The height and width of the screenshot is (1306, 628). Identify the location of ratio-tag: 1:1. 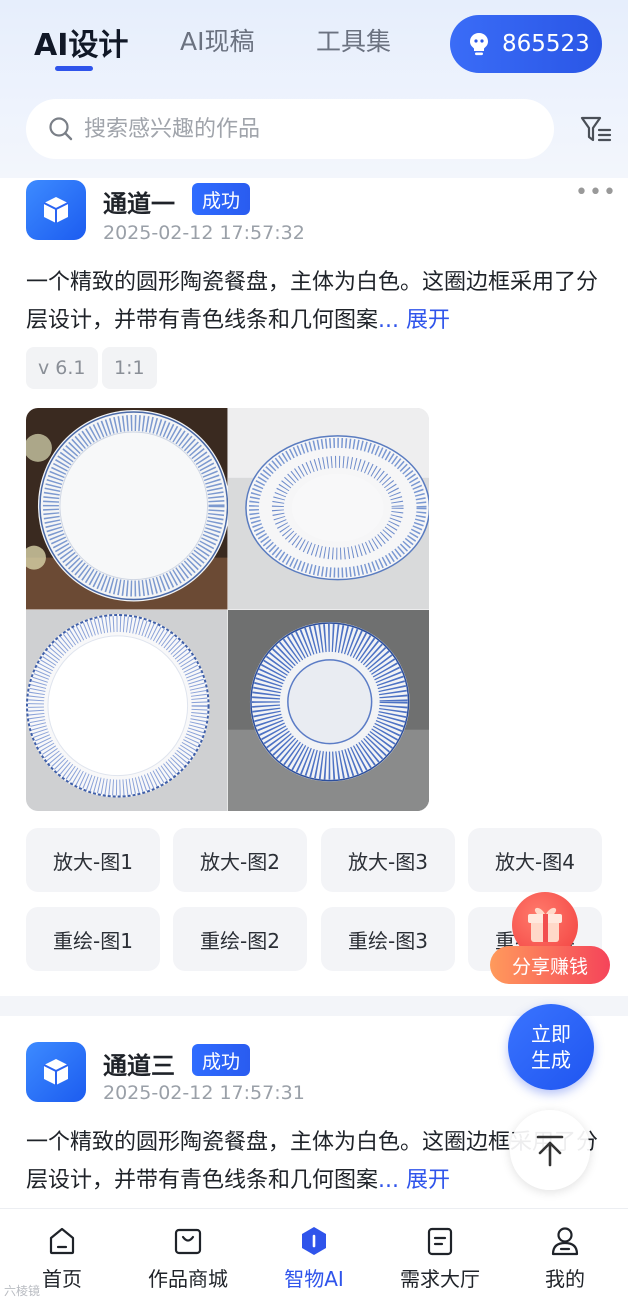
(129, 368).